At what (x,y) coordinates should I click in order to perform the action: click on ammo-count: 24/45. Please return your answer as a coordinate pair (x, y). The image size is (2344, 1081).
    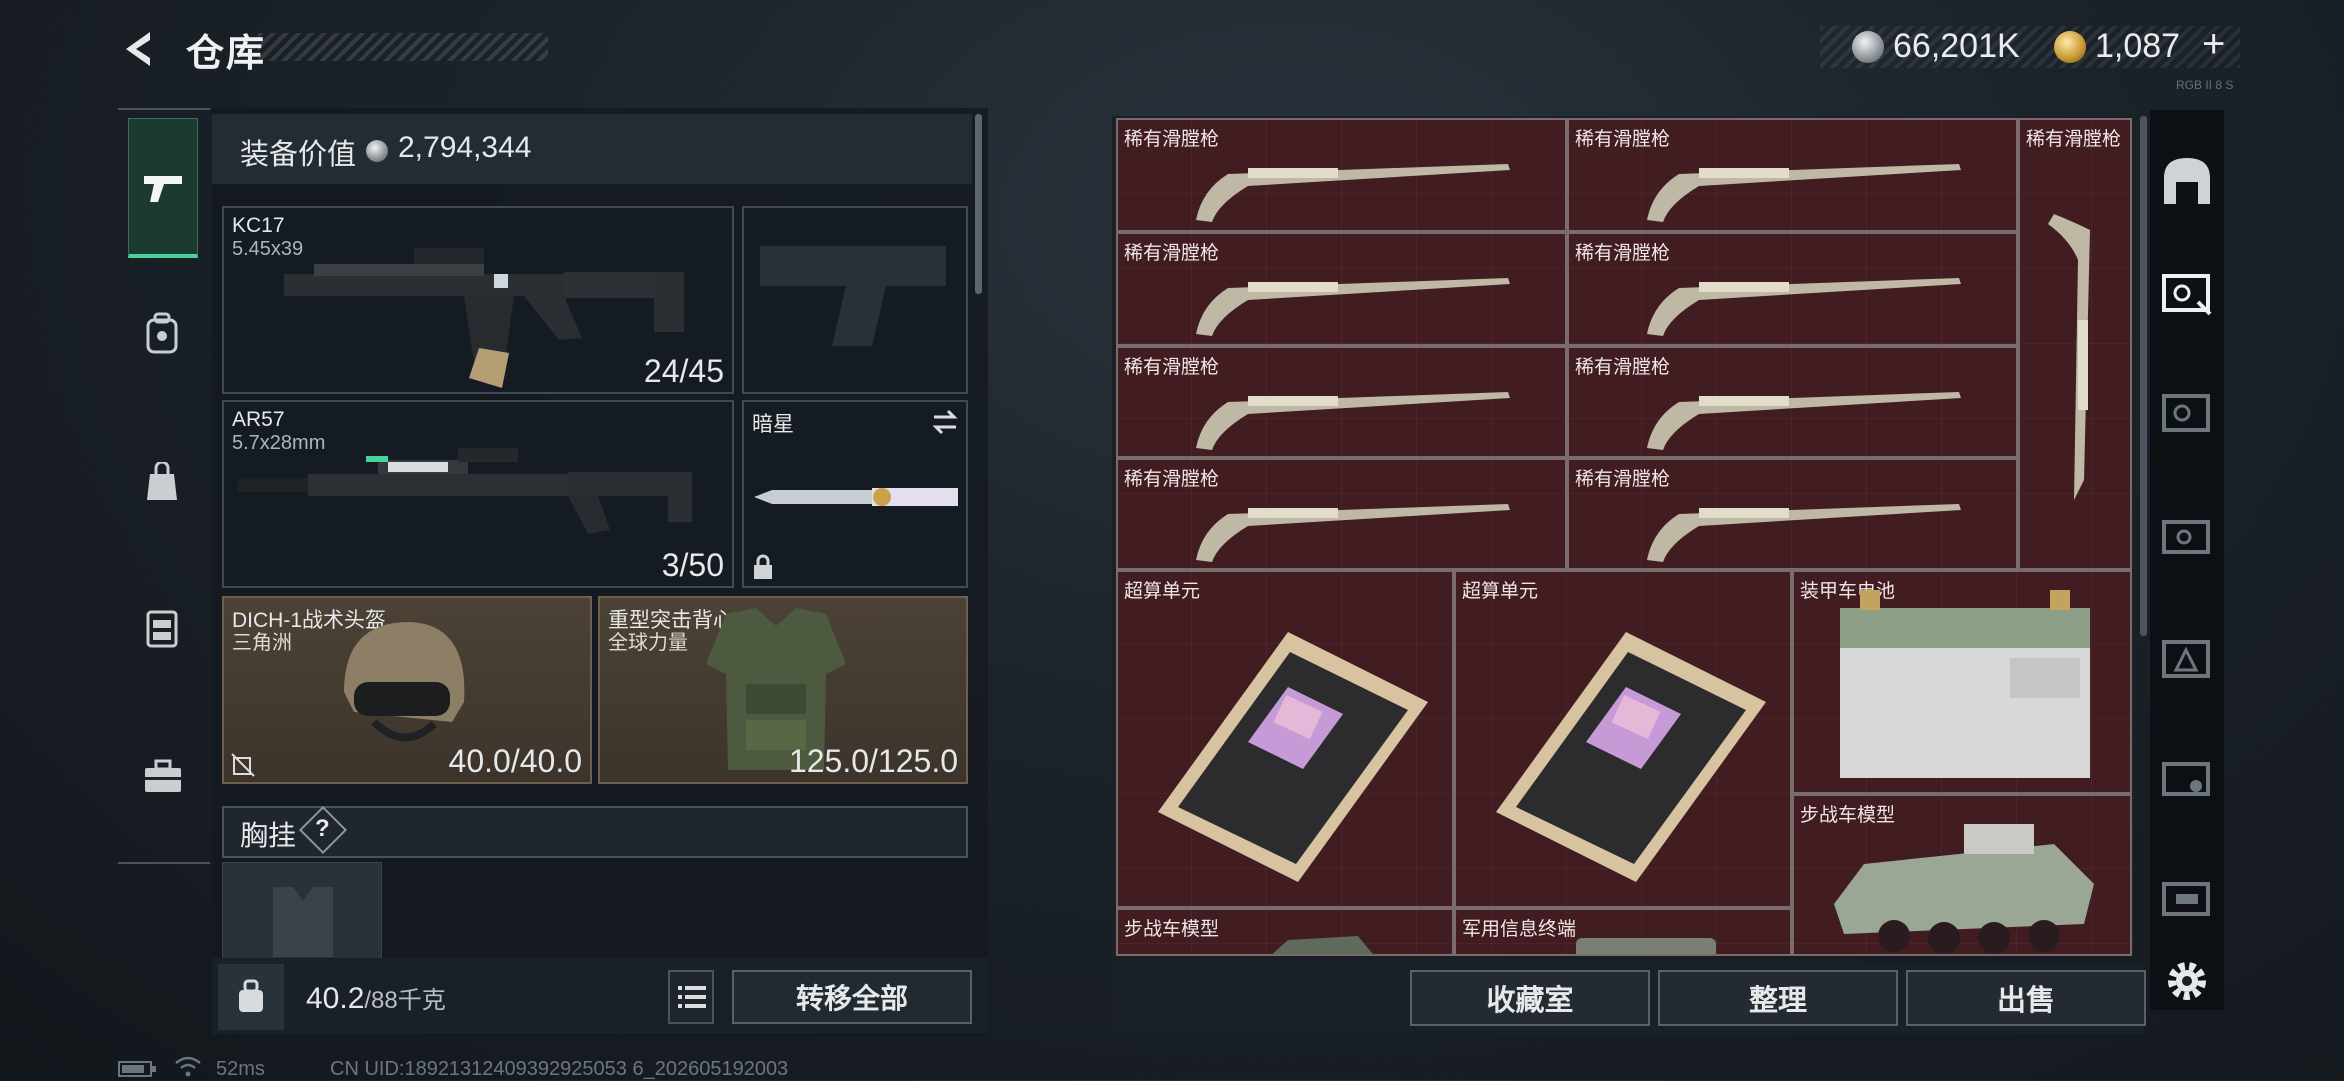
    Looking at the image, I should click on (683, 371).